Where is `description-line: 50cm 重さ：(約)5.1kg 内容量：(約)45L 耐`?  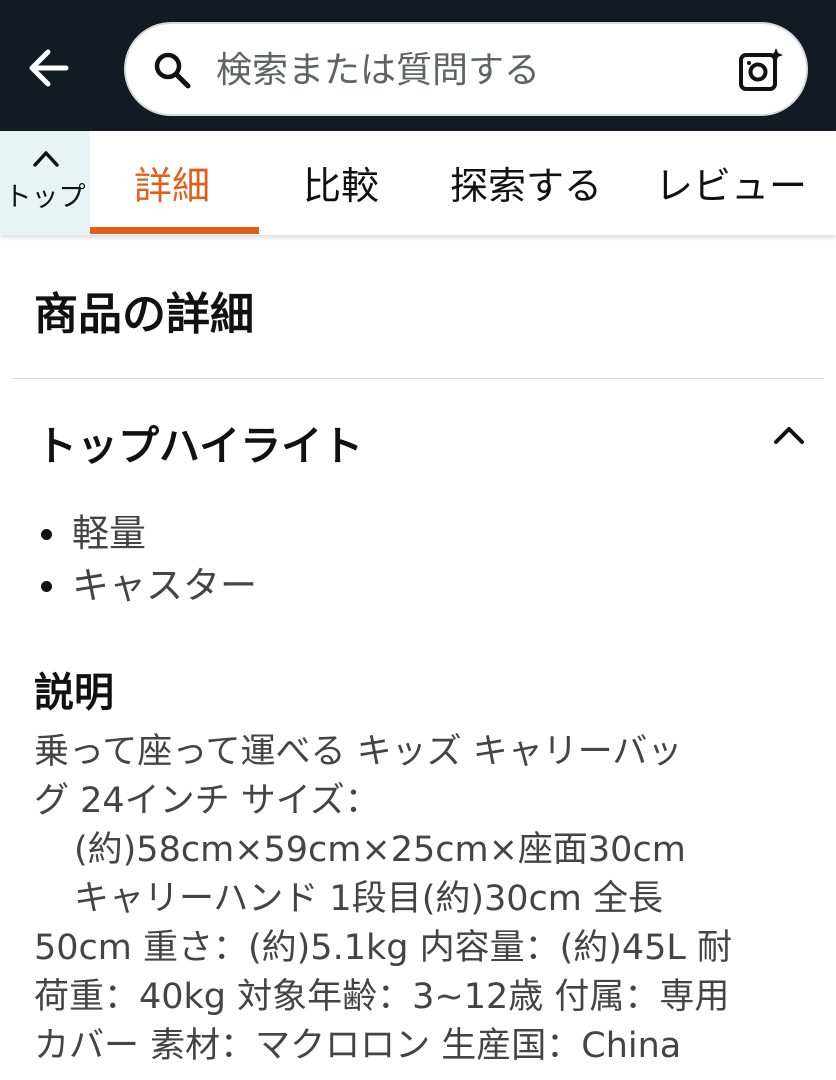 description-line: 50cm 重さ：(約)5.1kg 内容量：(約)45L 耐 is located at coordinates (383, 948).